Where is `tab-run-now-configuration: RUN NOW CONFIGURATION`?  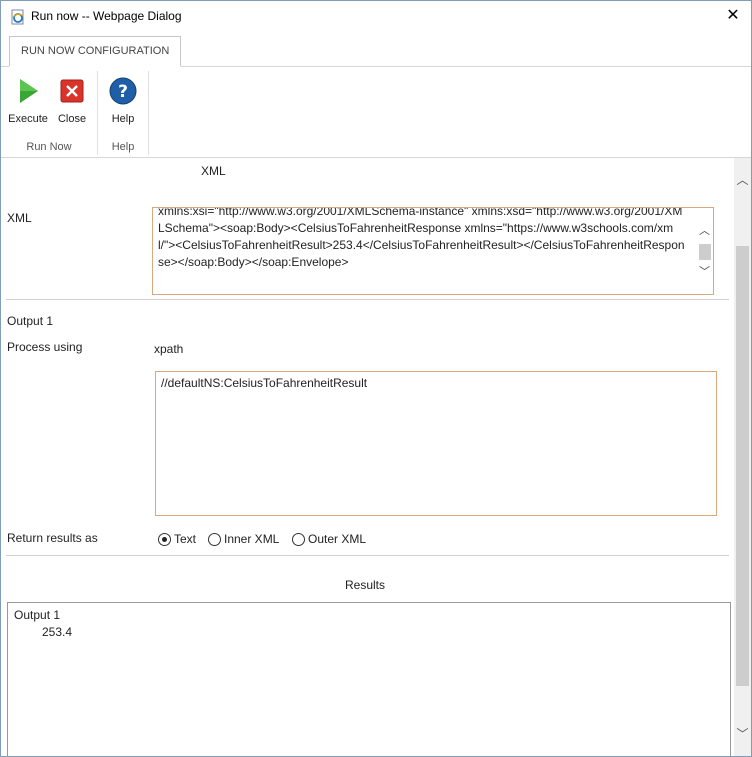 tab-run-now-configuration: RUN NOW CONFIGURATION is located at coordinates (95, 51).